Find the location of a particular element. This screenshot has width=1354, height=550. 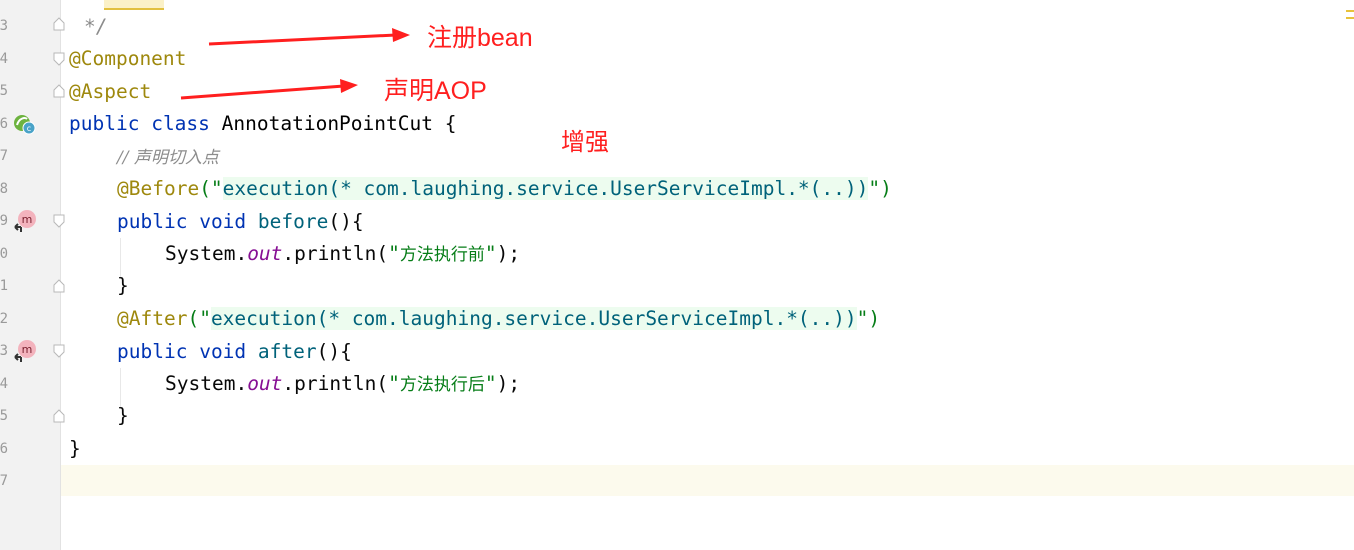

annotation-declare-aop: 声明AOP is located at coordinates (435, 91).